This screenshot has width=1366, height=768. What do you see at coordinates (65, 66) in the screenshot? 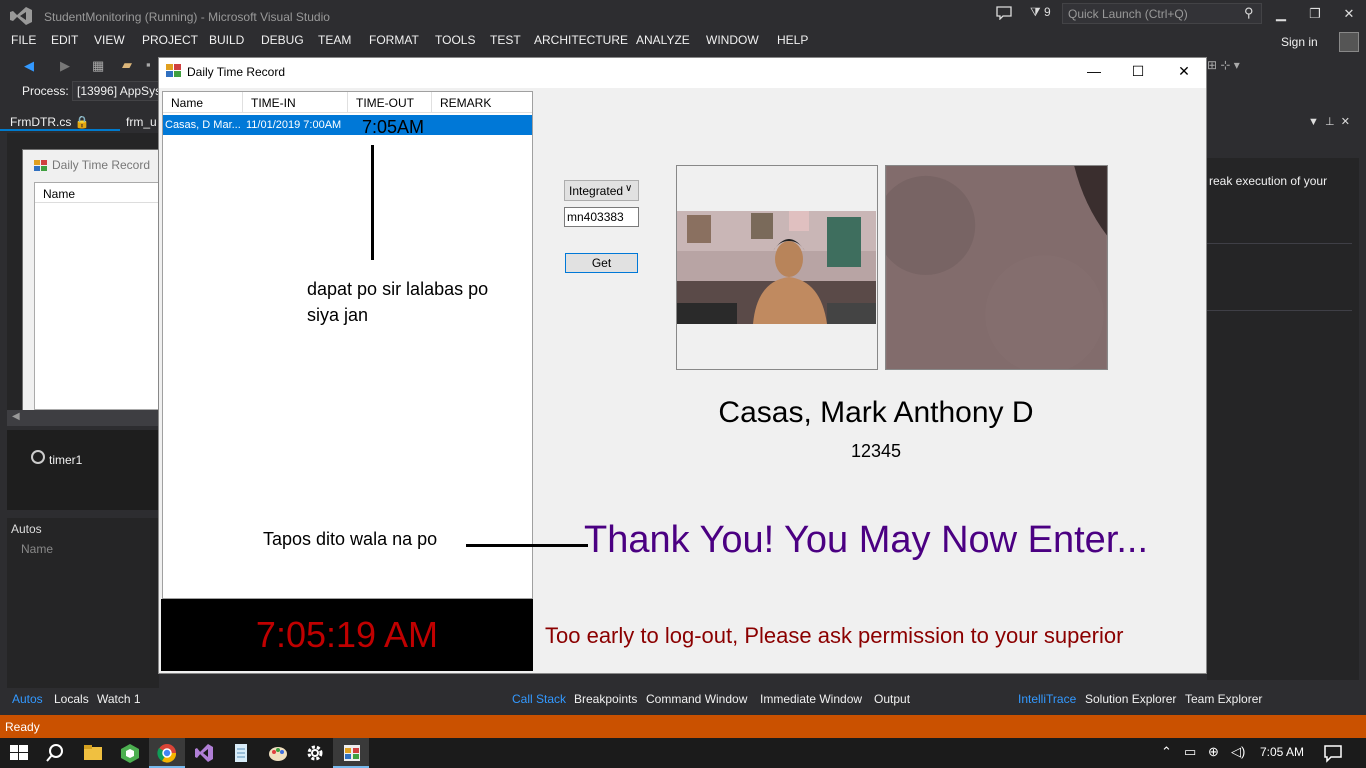
I see `forward-icon: ▶` at bounding box center [65, 66].